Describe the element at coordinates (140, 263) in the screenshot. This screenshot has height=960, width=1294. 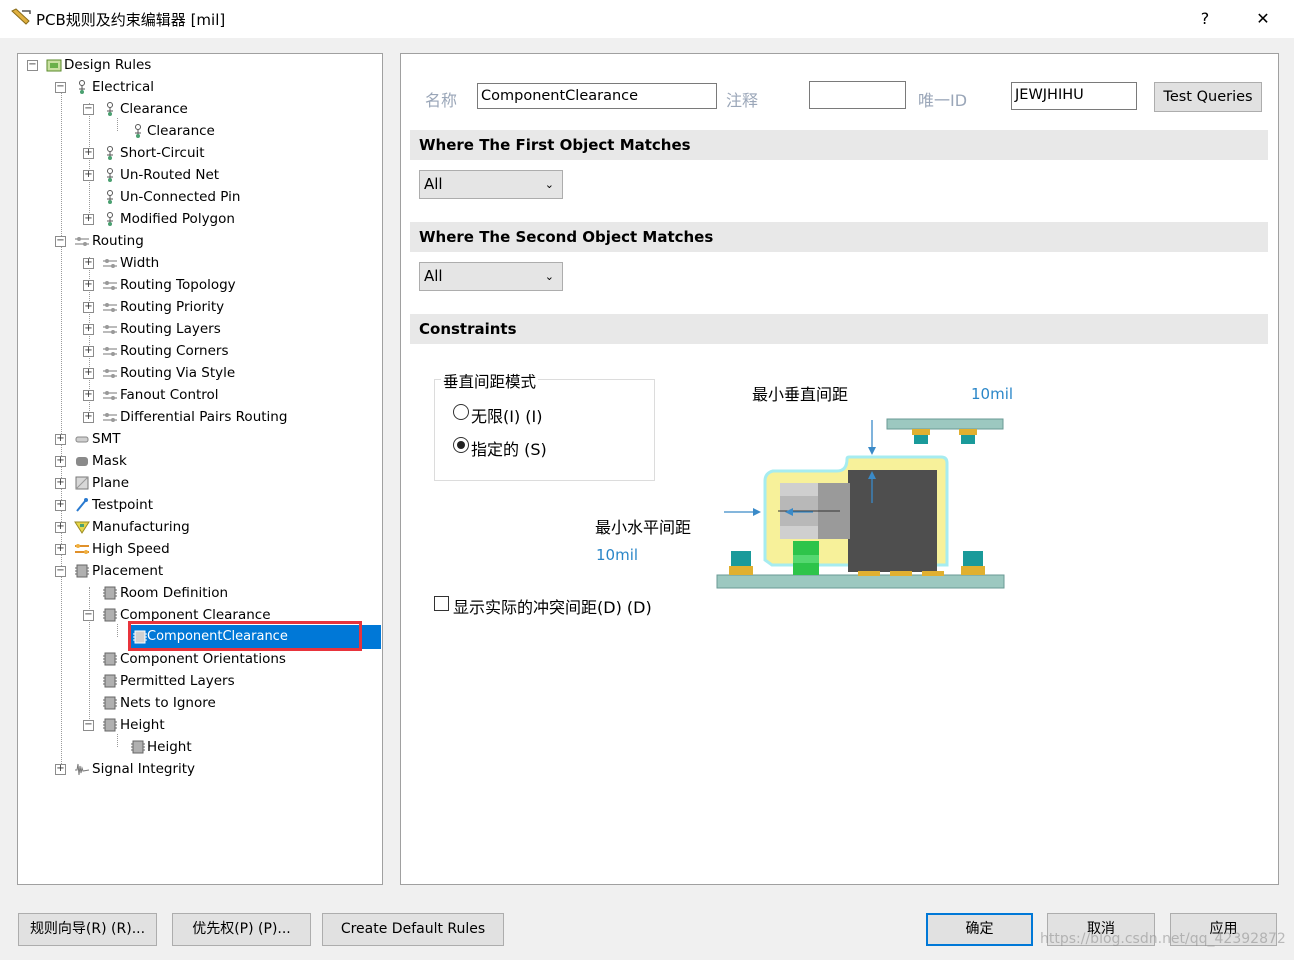
I see `tree-label: Width` at that location.